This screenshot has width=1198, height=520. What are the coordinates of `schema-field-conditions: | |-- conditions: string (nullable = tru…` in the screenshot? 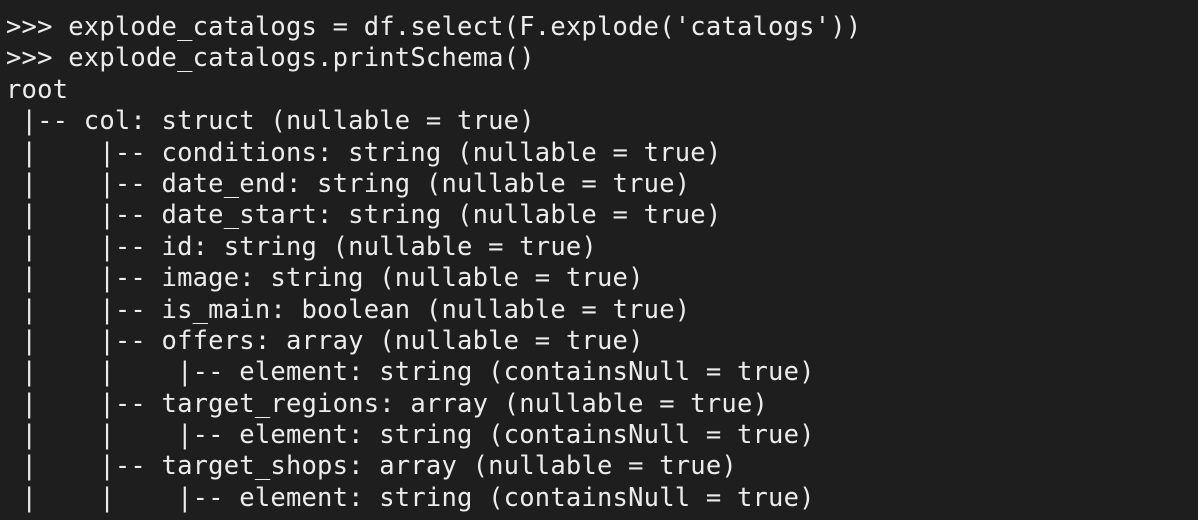 It's located at (364, 152).